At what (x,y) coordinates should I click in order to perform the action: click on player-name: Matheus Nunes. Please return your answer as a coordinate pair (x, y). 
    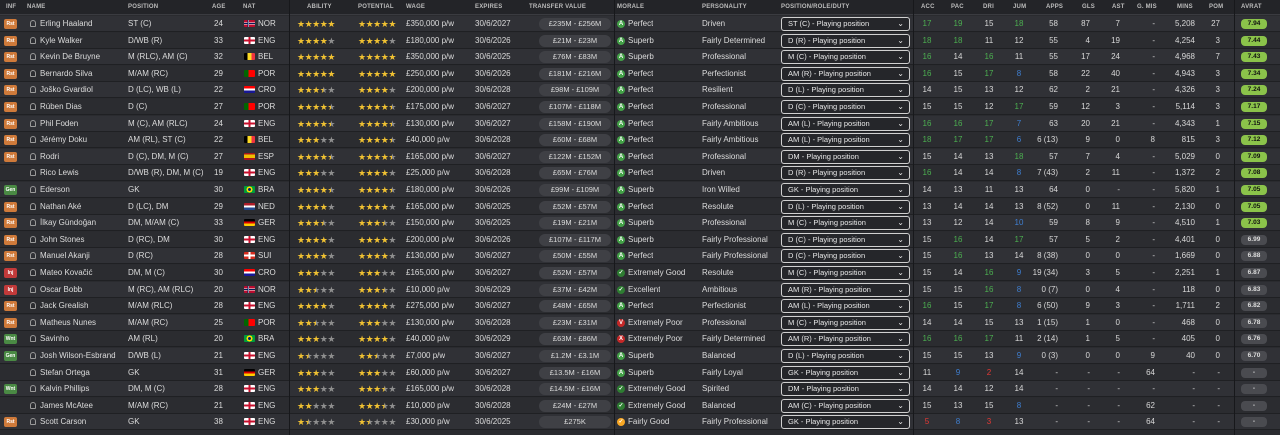
    Looking at the image, I should click on (83, 323).